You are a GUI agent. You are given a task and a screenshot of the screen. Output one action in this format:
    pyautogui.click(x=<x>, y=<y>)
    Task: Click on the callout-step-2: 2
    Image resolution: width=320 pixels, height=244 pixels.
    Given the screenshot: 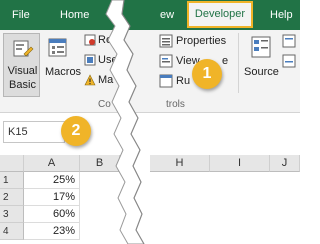 What is the action you would take?
    pyautogui.click(x=76, y=131)
    